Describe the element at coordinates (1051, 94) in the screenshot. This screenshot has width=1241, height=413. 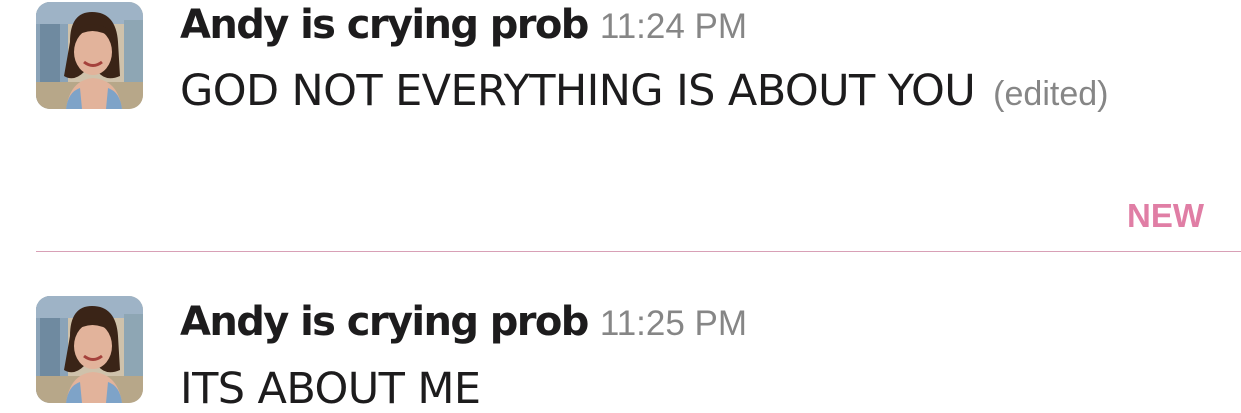
I see `edited-label: (edited)` at that location.